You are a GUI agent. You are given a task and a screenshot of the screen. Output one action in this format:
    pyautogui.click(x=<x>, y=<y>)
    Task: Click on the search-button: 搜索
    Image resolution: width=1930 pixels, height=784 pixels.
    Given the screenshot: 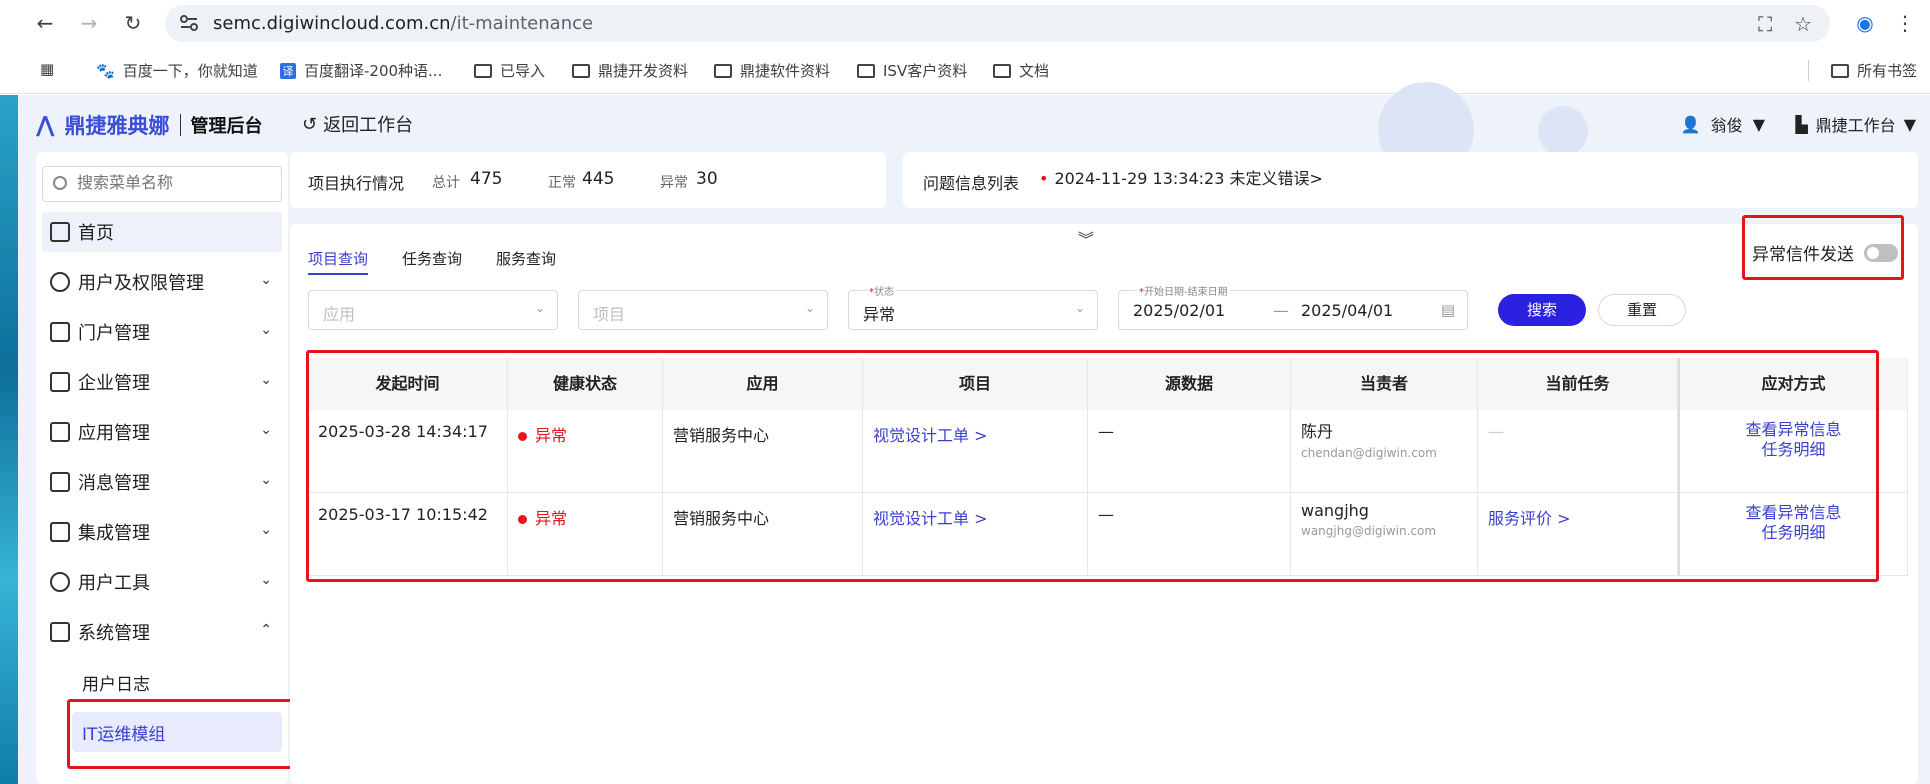 What is the action you would take?
    pyautogui.click(x=1542, y=310)
    